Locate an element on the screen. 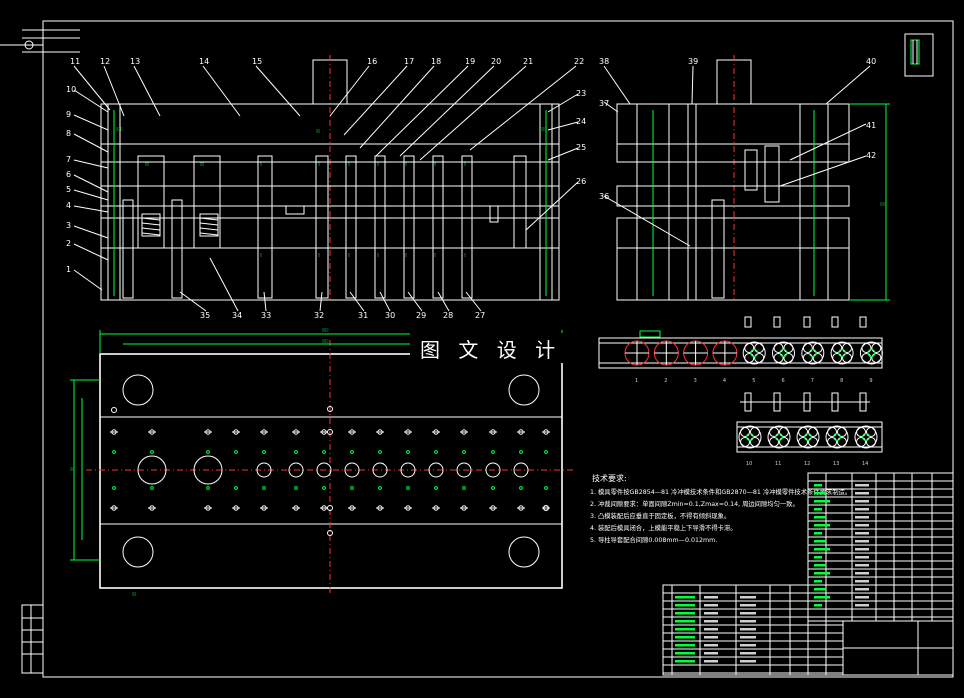 Image resolution: width=964 pixels, height=698 pixels. part-number-label: 6 is located at coordinates (68, 174).